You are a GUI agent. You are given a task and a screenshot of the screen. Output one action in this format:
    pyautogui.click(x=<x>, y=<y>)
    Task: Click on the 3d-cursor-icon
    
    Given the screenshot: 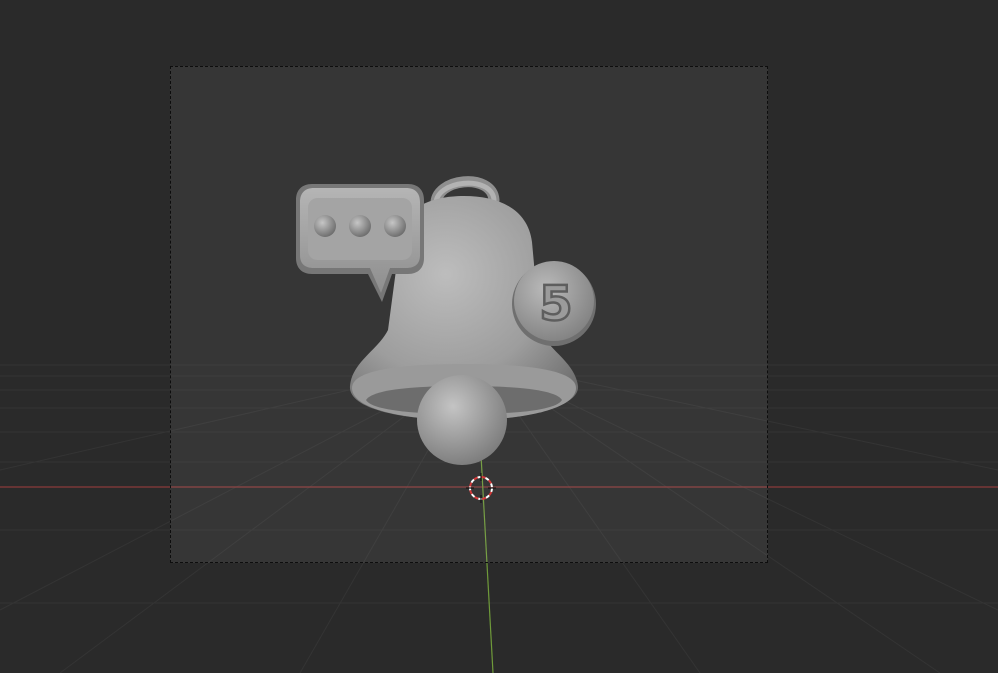 What is the action you would take?
    pyautogui.click(x=481, y=488)
    